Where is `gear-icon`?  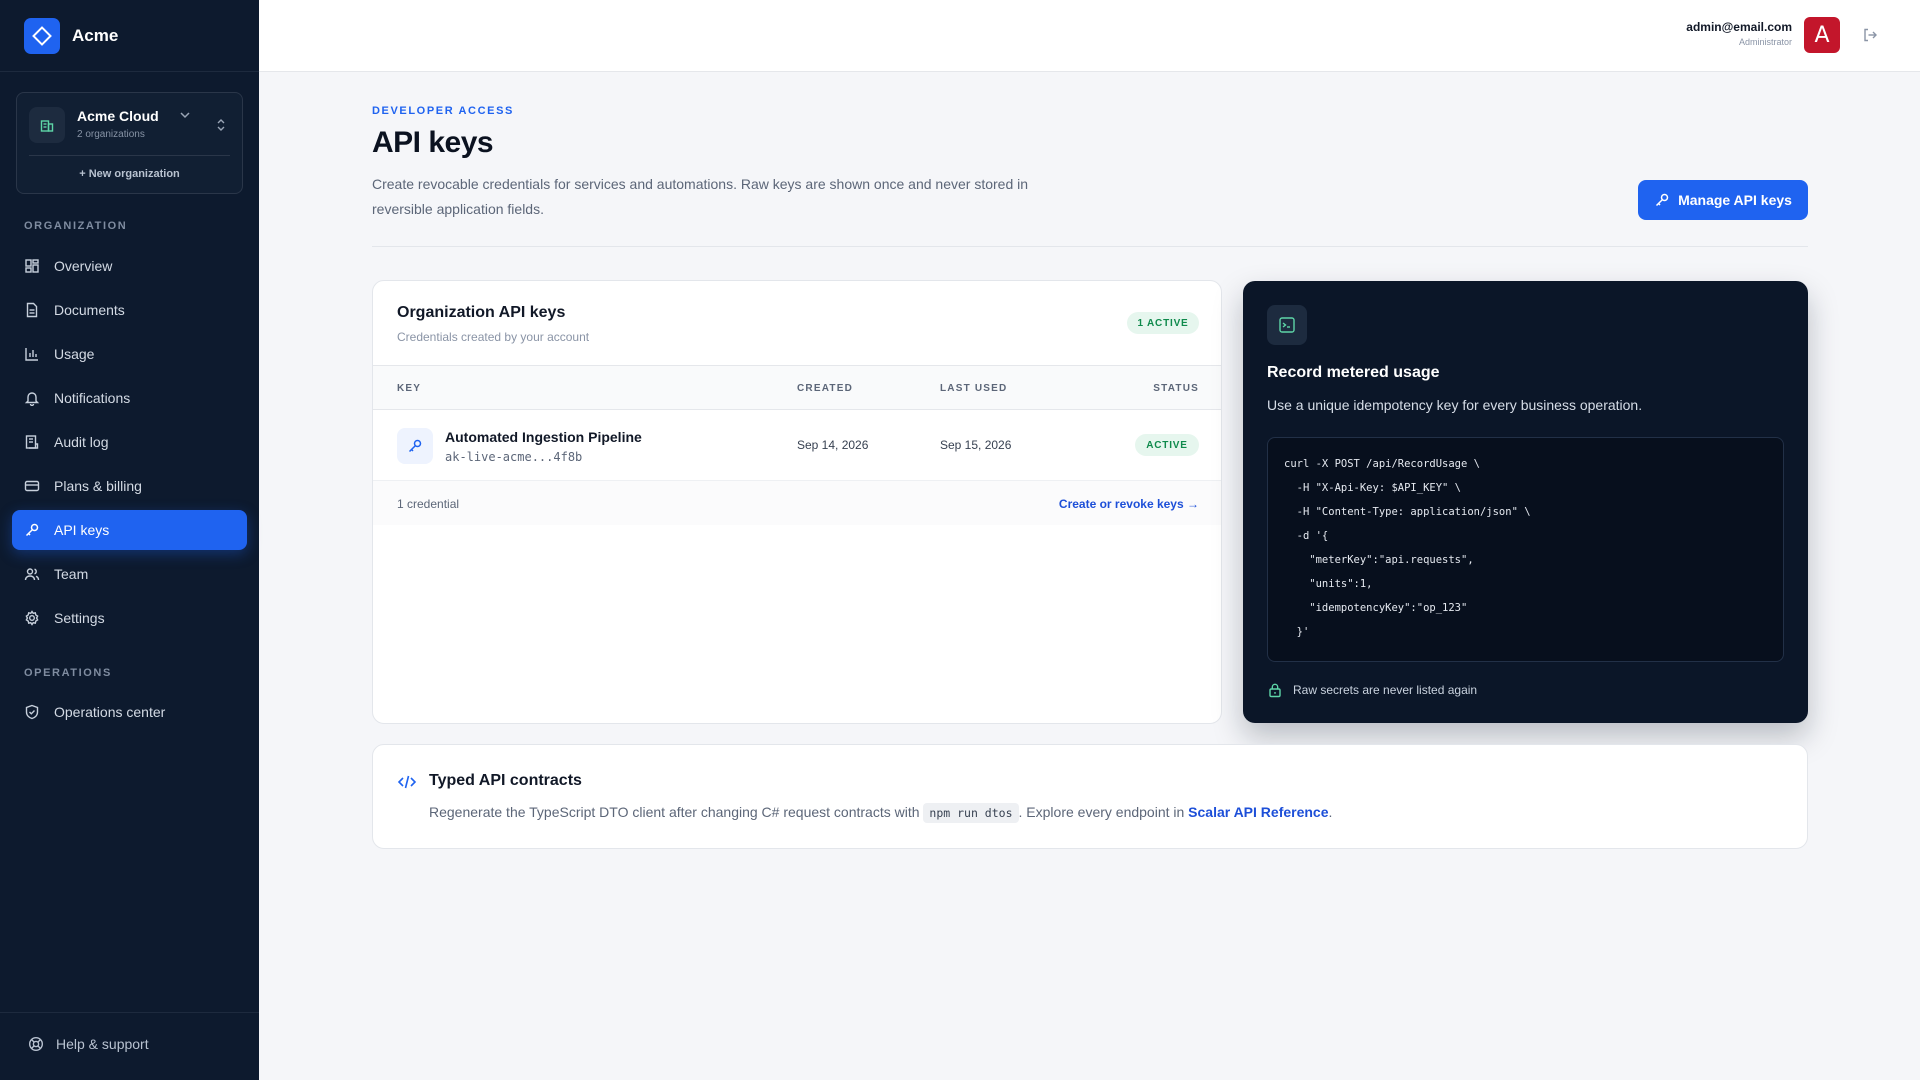
gear-icon is located at coordinates (32, 618).